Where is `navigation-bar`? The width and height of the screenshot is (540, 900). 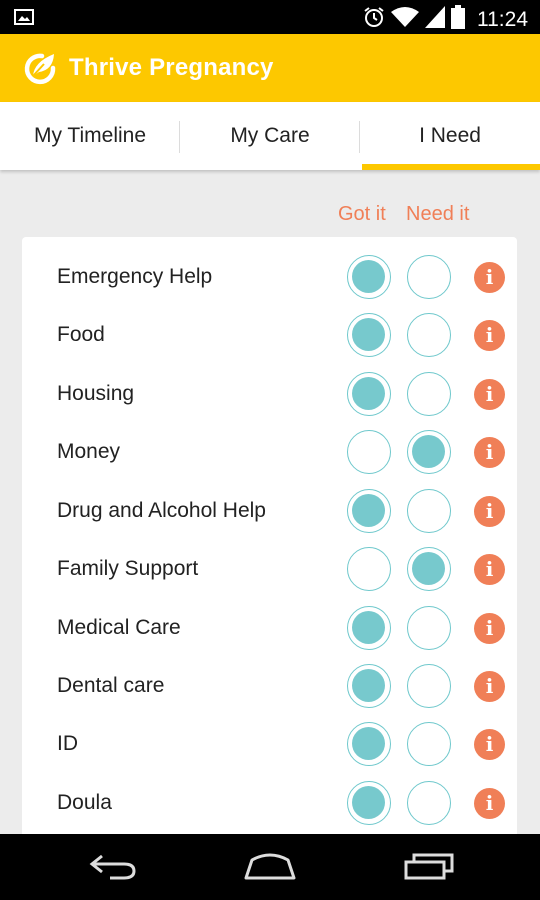 navigation-bar is located at coordinates (270, 867).